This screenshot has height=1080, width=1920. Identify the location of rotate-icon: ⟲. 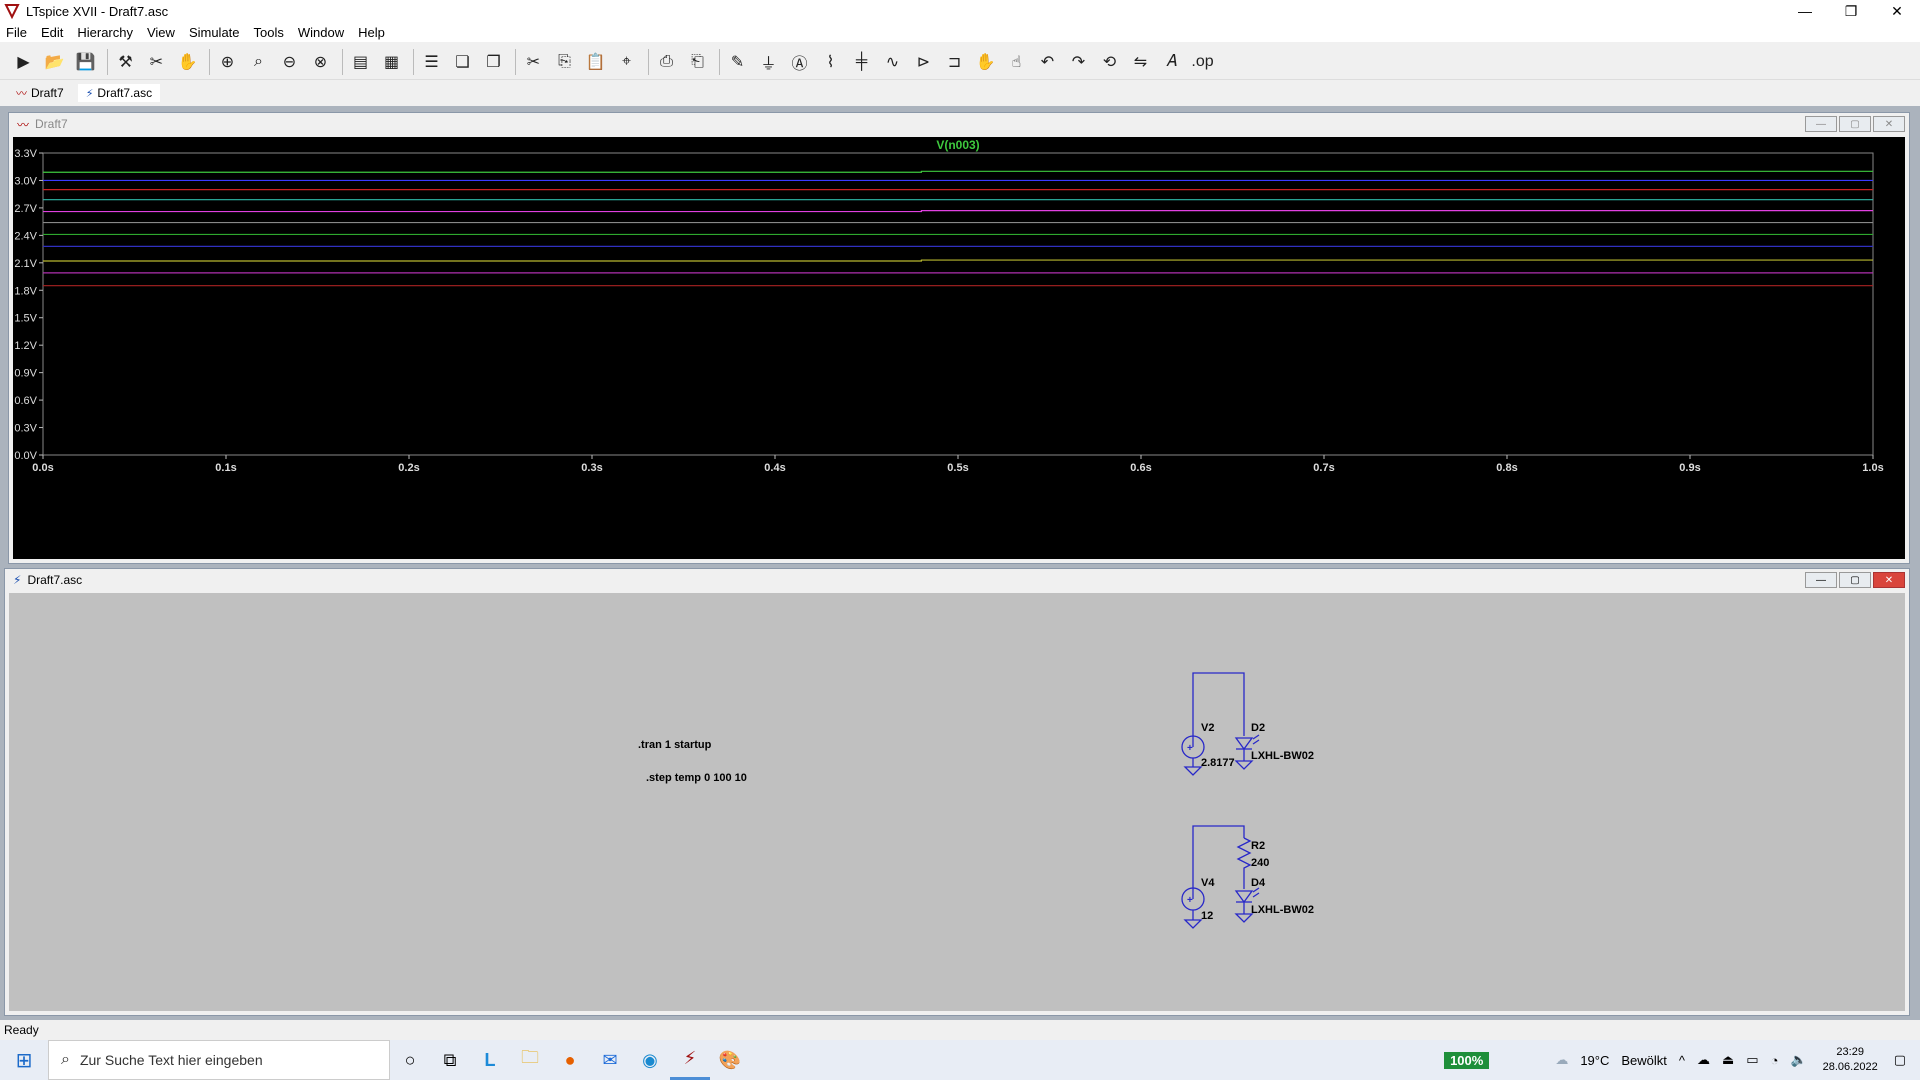
(1109, 61).